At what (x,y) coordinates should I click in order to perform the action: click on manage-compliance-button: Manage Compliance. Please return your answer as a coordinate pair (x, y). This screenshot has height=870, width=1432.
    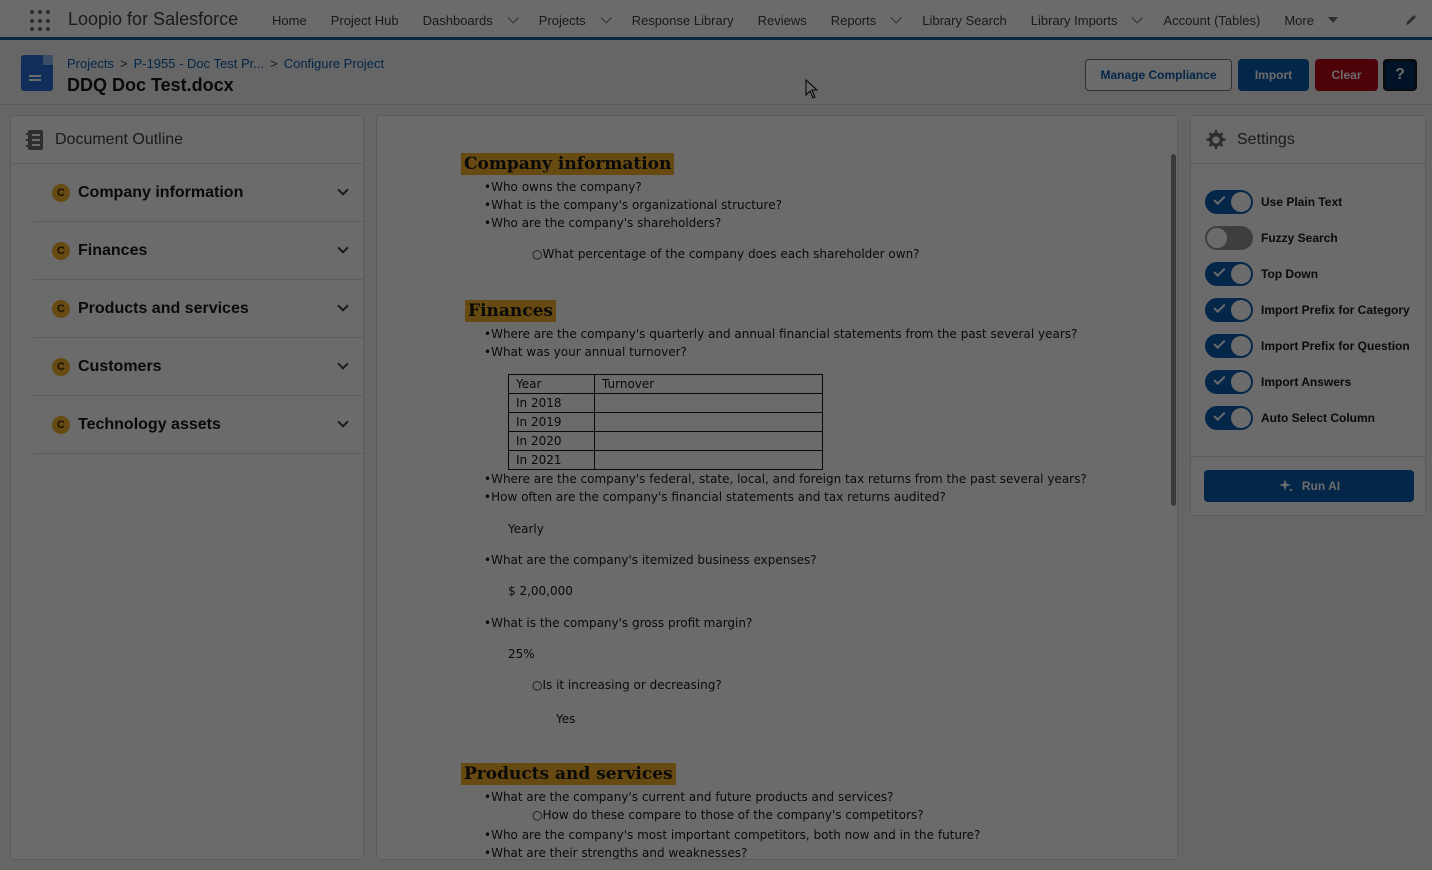
    Looking at the image, I should click on (1158, 75).